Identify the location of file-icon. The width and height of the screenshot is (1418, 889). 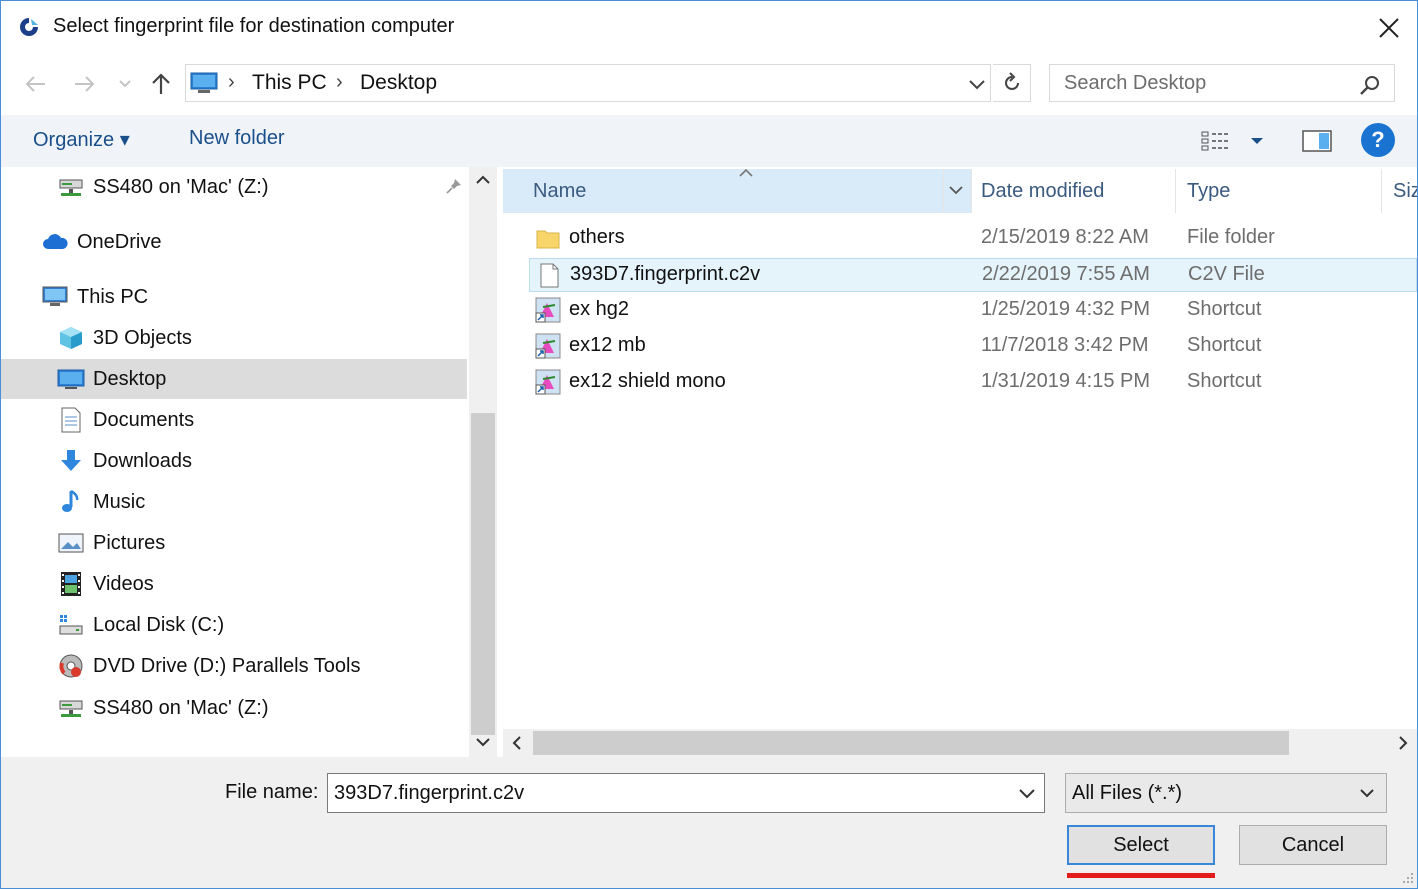
(549, 275).